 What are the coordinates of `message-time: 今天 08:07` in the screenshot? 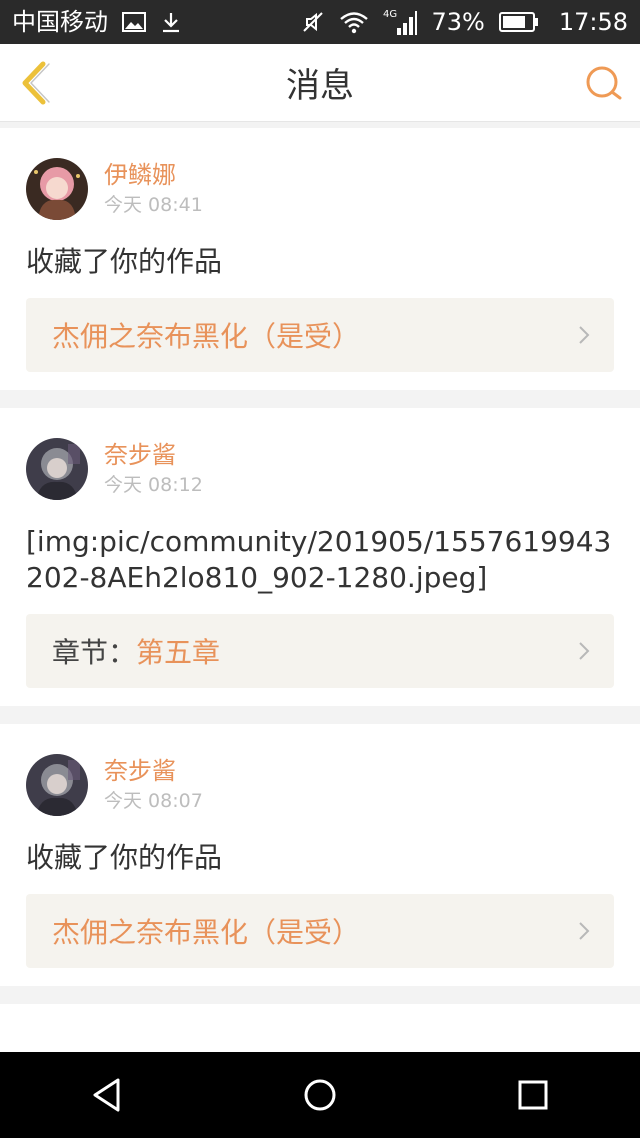 It's located at (153, 801).